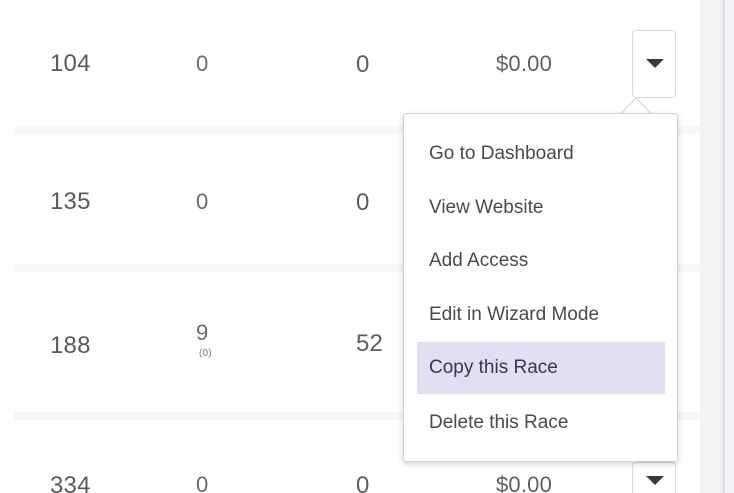 The height and width of the screenshot is (493, 734). I want to click on race-id: 104, so click(70, 63).